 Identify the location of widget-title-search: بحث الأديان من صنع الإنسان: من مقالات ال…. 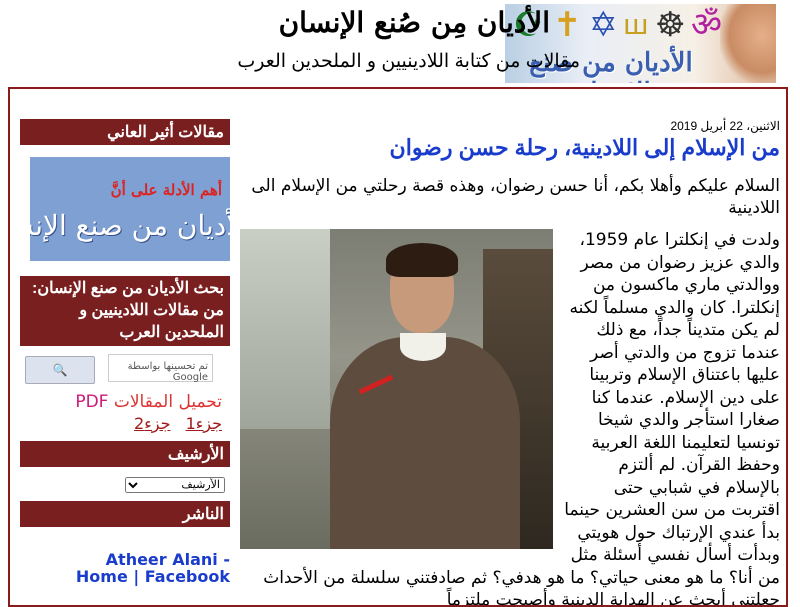
(125, 311).